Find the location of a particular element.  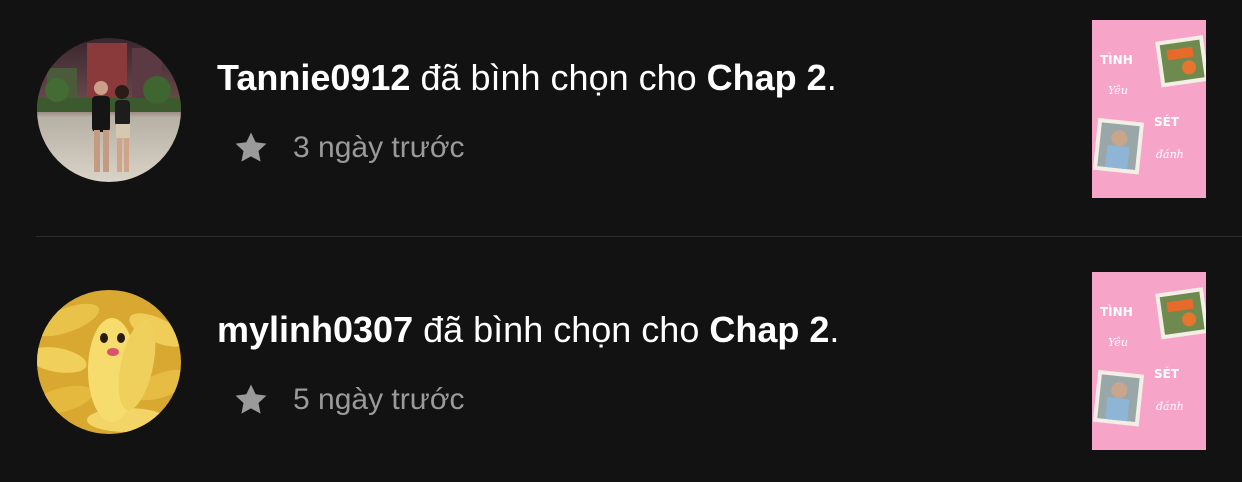

timestamp: 5 ngày trước is located at coordinates (379, 399).